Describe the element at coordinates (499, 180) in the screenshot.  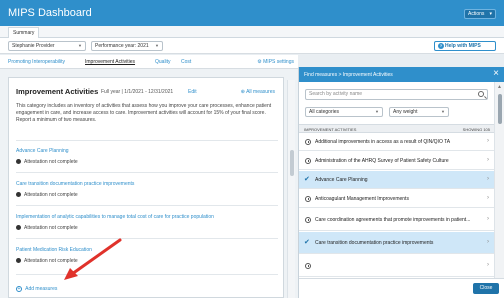
I see `drawer-scrollbar: ▲` at that location.